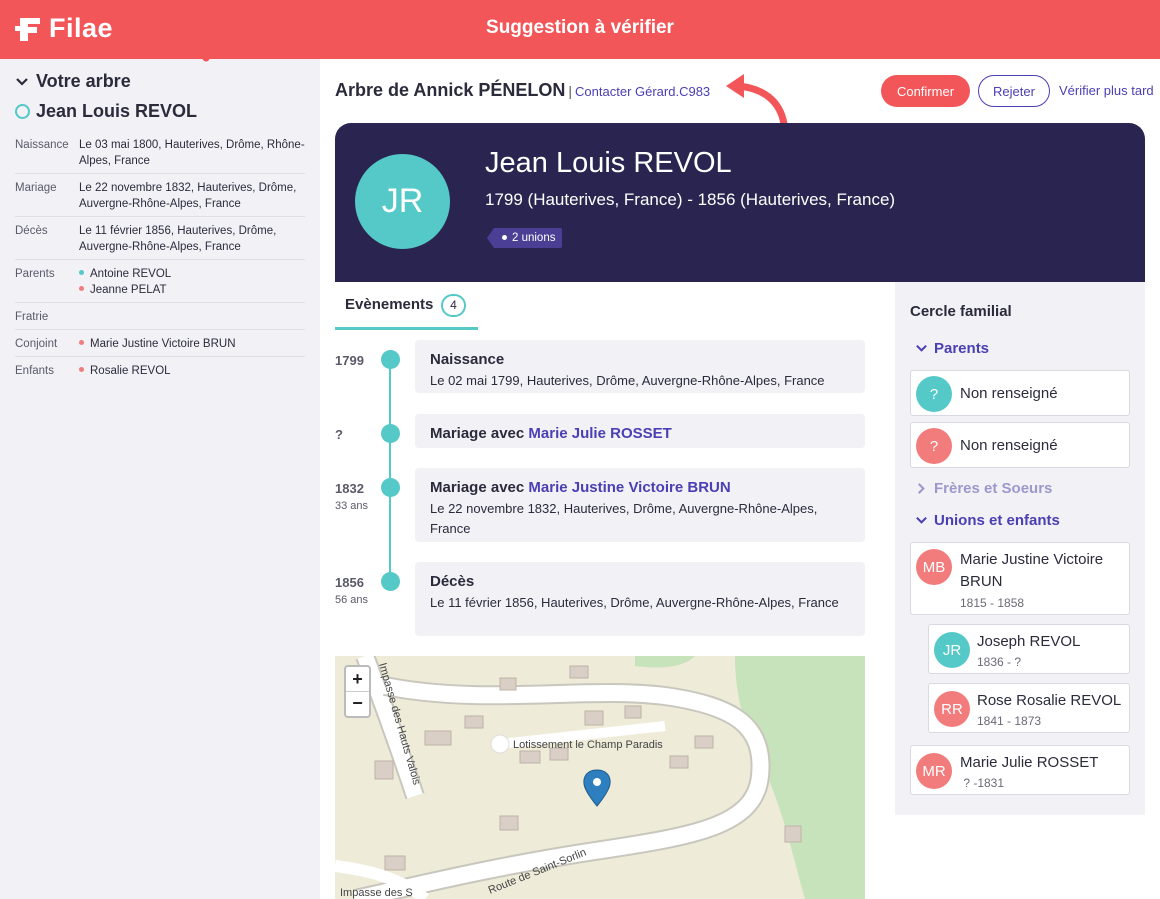  What do you see at coordinates (997, 520) in the screenshot?
I see `section-label: Unions et enfants` at bounding box center [997, 520].